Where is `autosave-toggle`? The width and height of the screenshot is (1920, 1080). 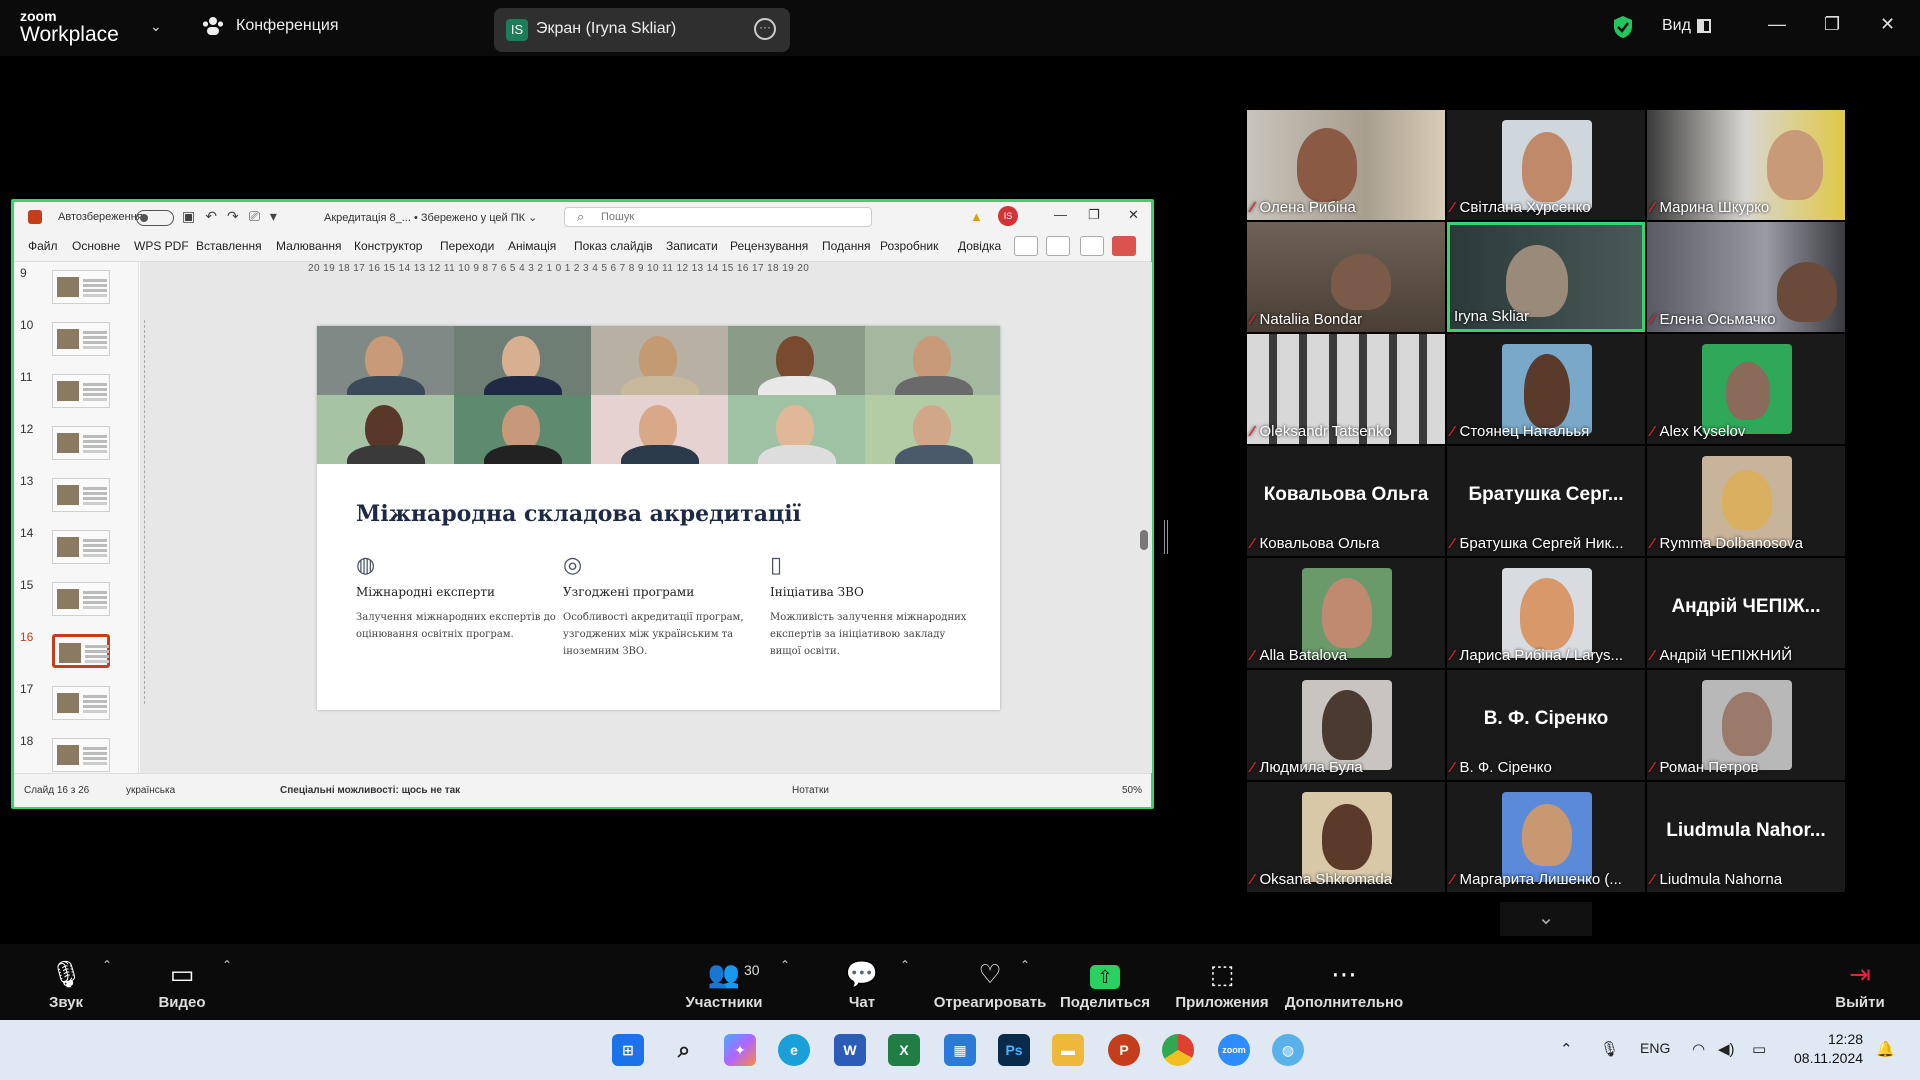 autosave-toggle is located at coordinates (155, 218).